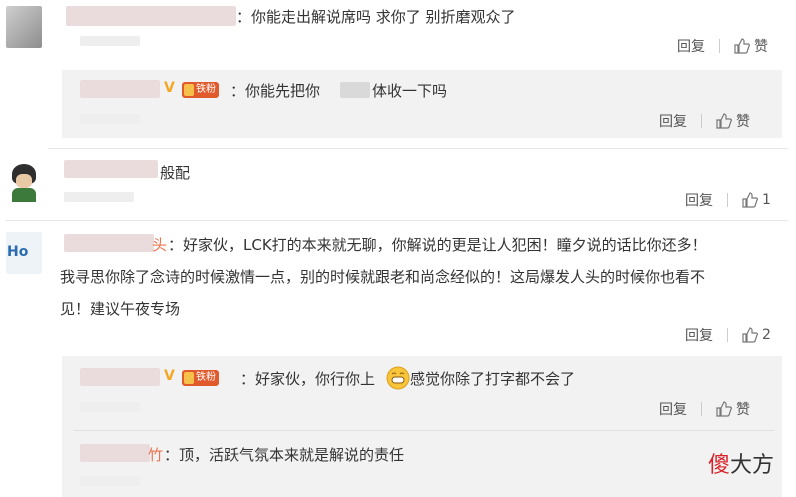  I want to click on avatar-body, so click(24, 195).